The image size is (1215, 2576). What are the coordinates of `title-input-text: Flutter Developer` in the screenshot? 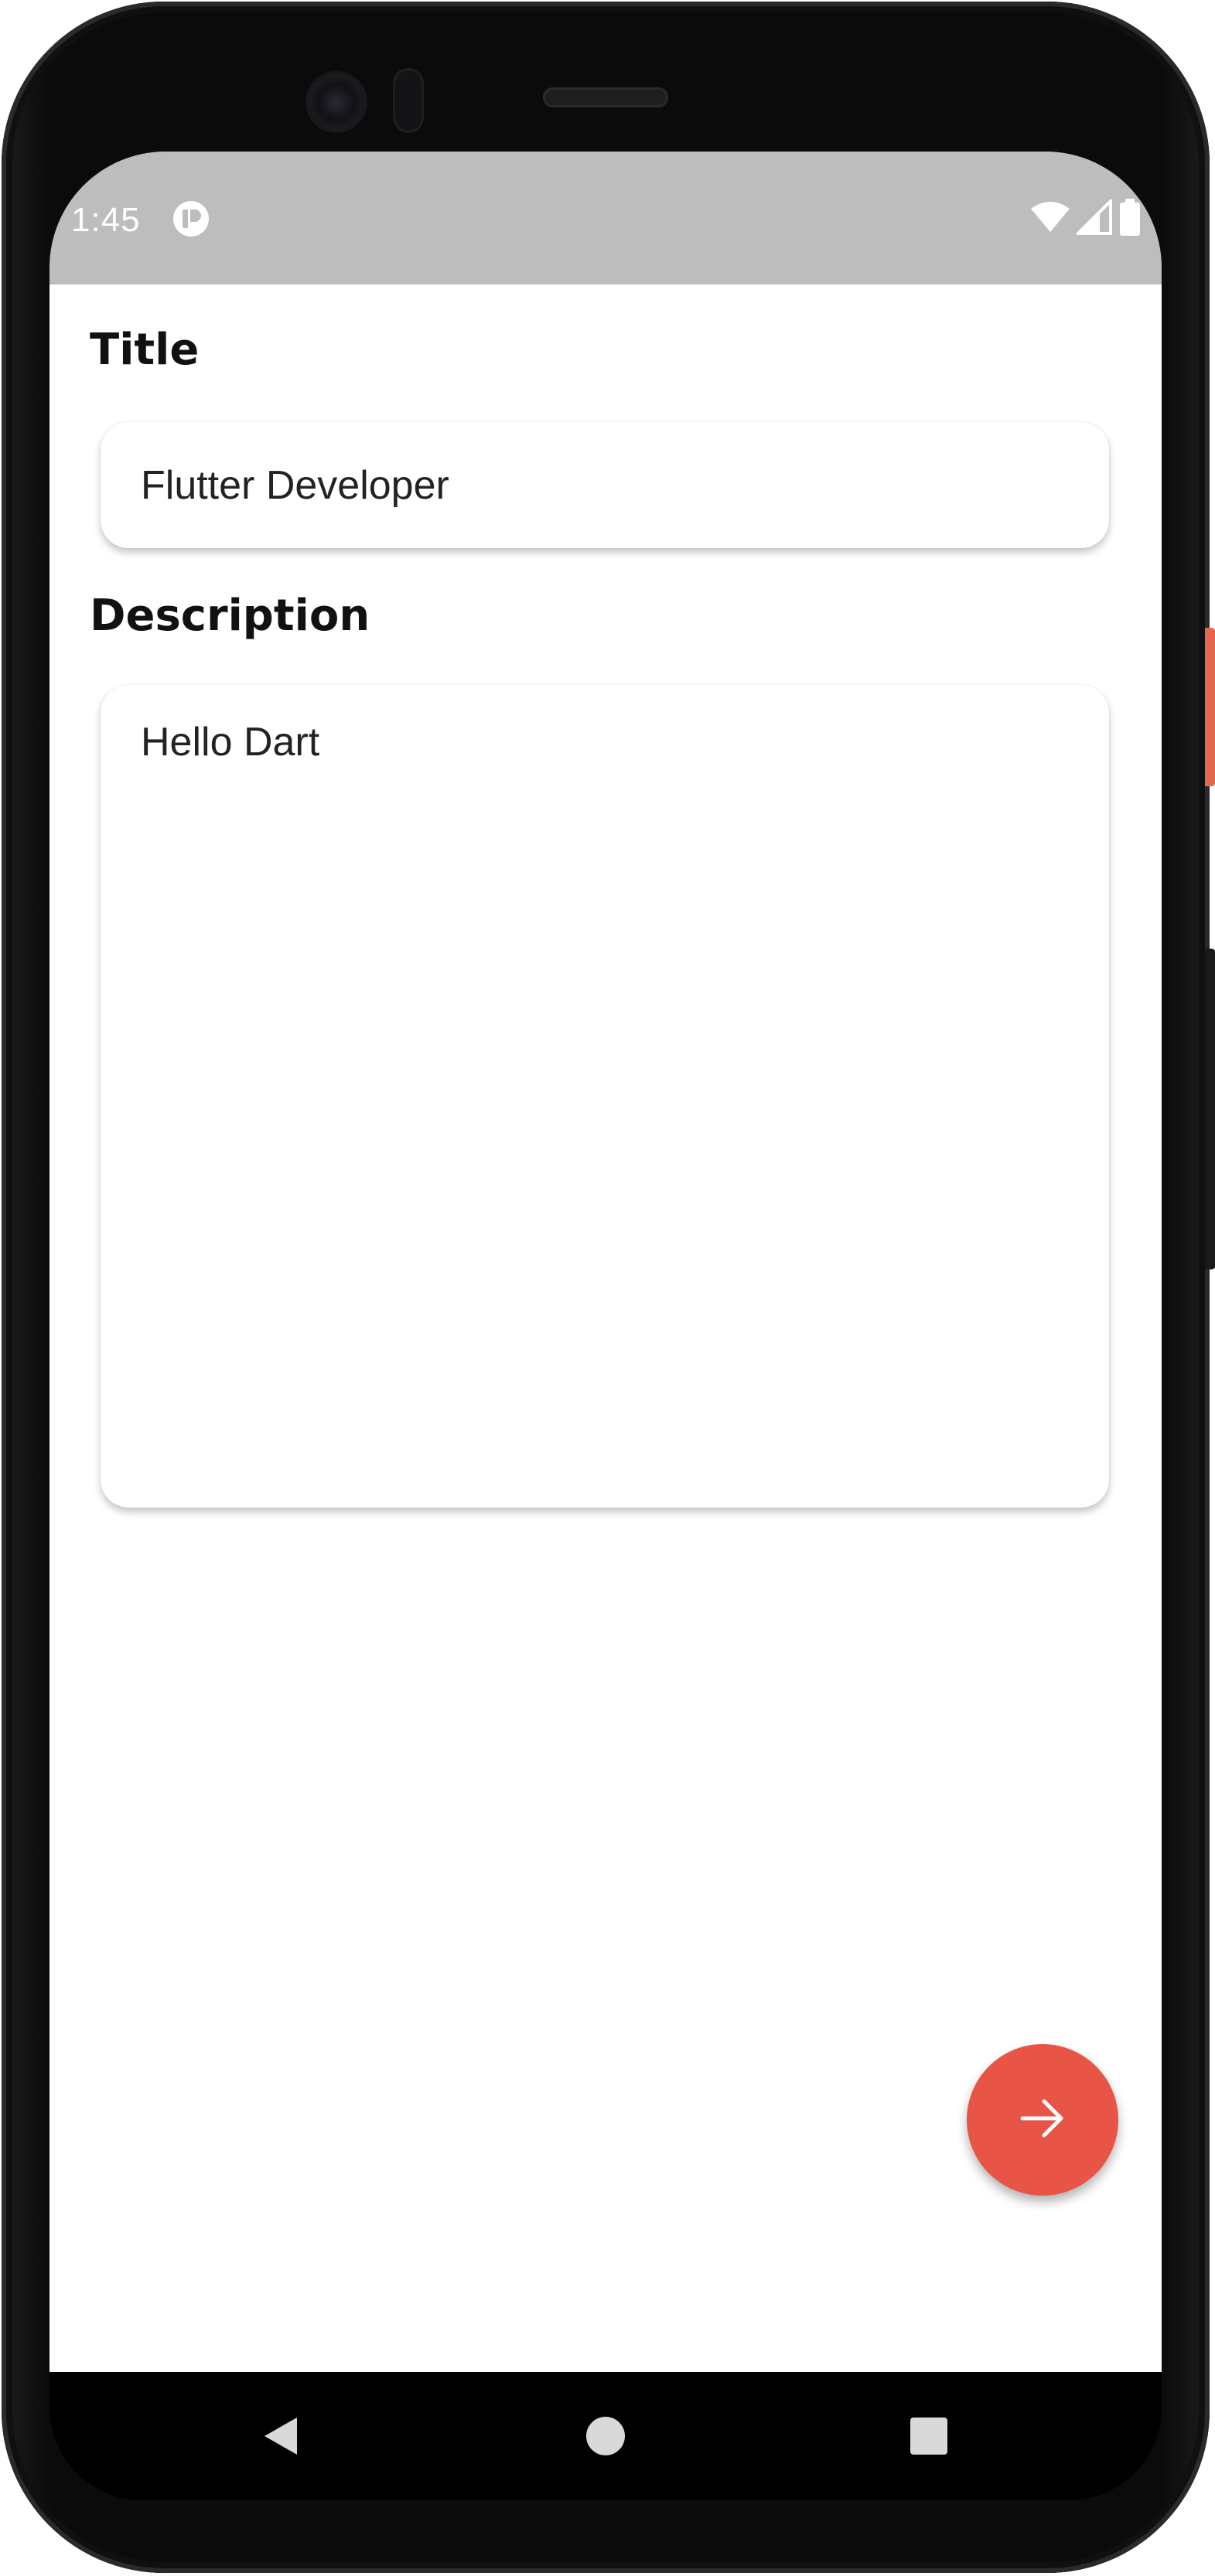 It's located at (295, 485).